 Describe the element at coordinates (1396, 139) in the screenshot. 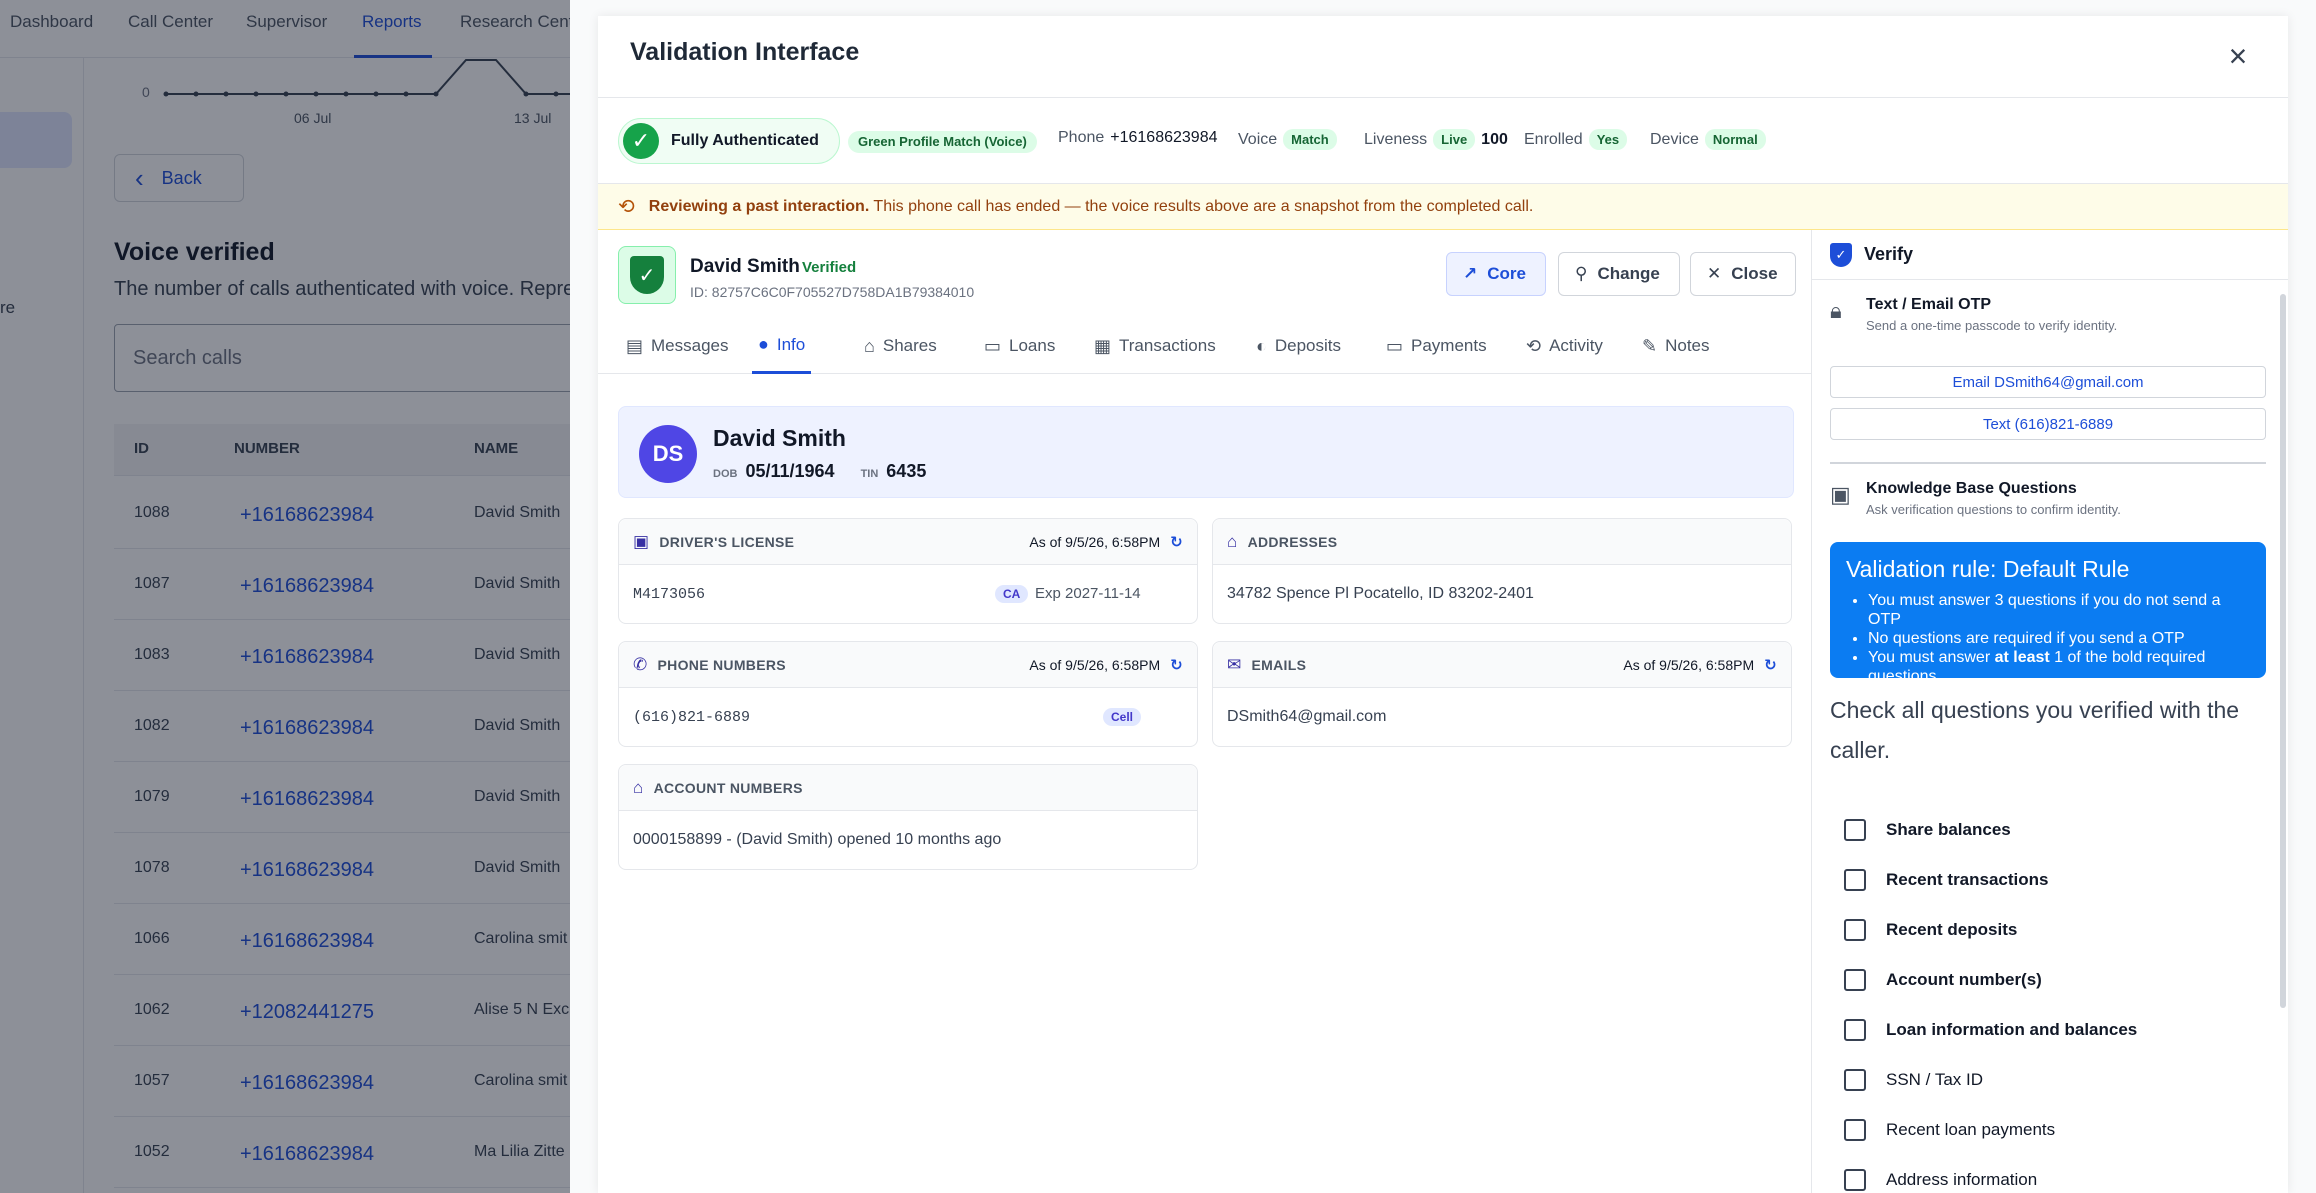

I see `stat-liveness-label: Liveness` at that location.